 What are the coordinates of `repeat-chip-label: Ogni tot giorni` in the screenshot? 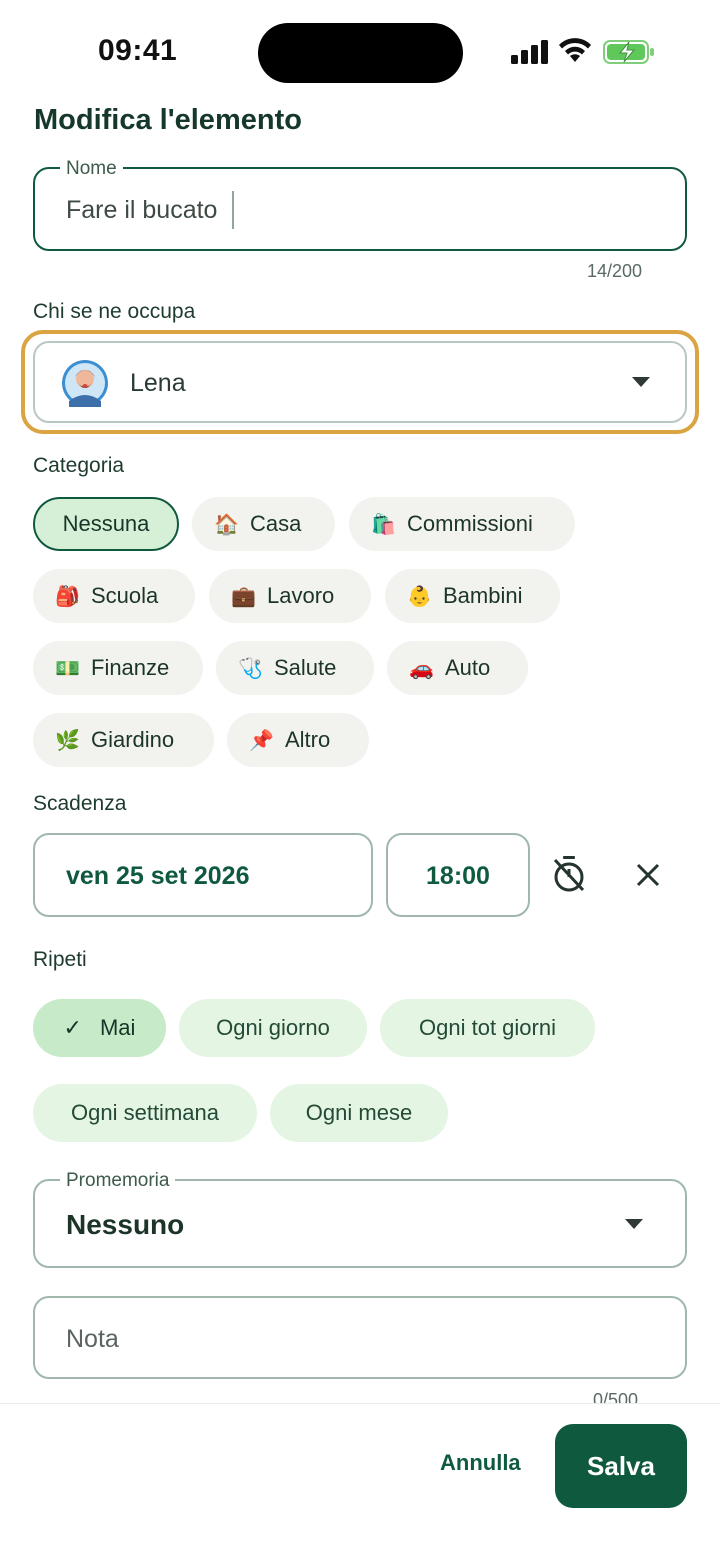 It's located at (487, 1027).